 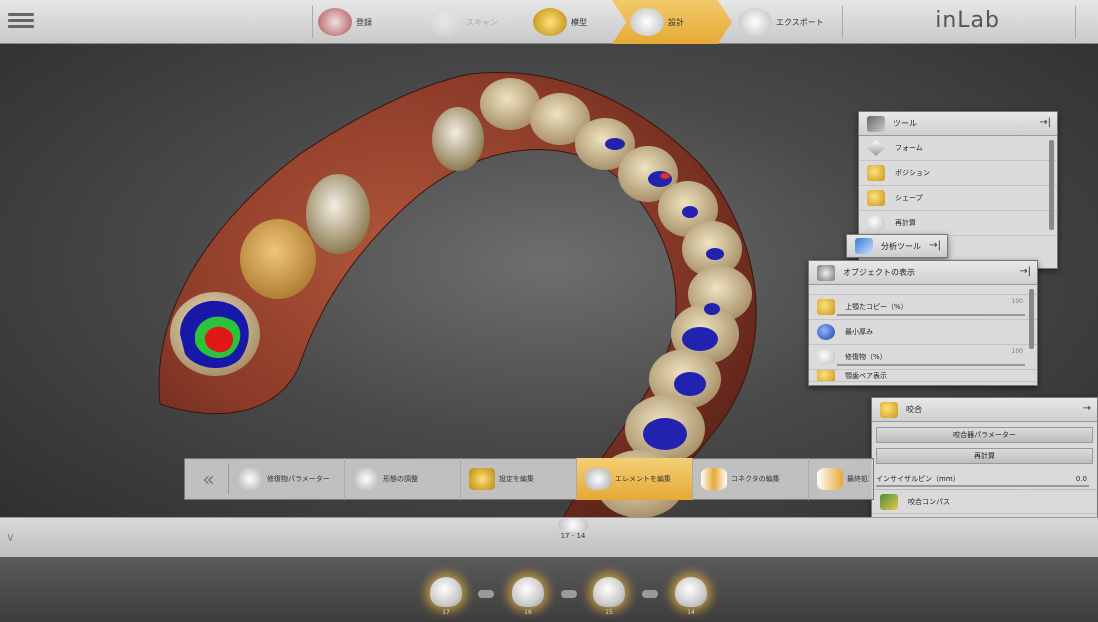 I want to click on tooth-number: 17, so click(x=446, y=612).